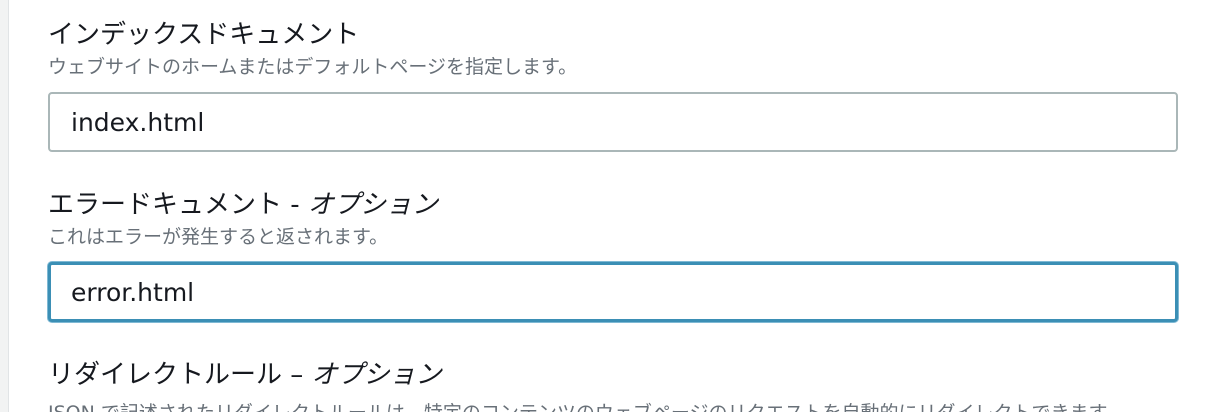  I want to click on index-document-description: ウェブサイトのホームまたはデフォルトページを指定します。, so click(313, 67).